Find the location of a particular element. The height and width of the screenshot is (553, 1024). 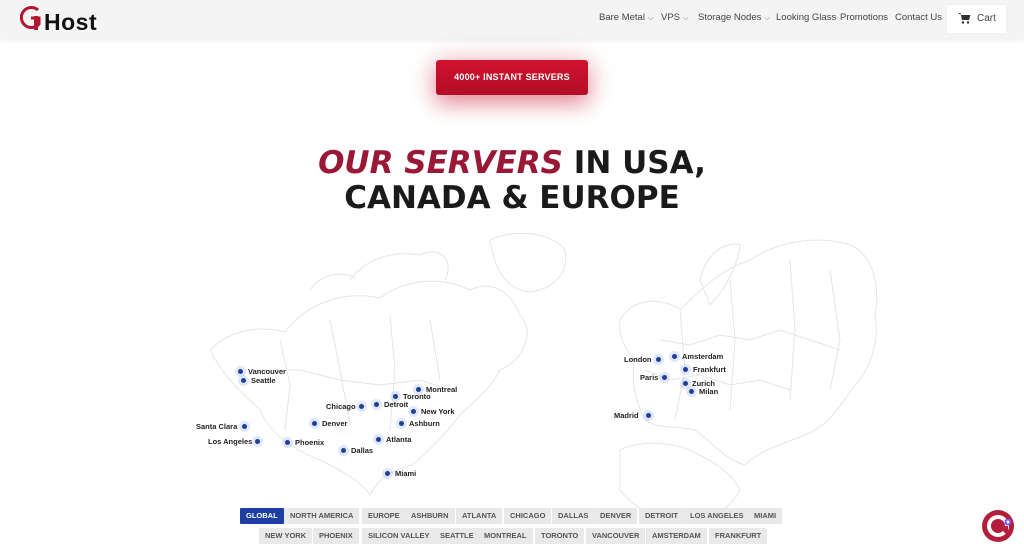

pin-label-miami: Miami is located at coordinates (406, 473).